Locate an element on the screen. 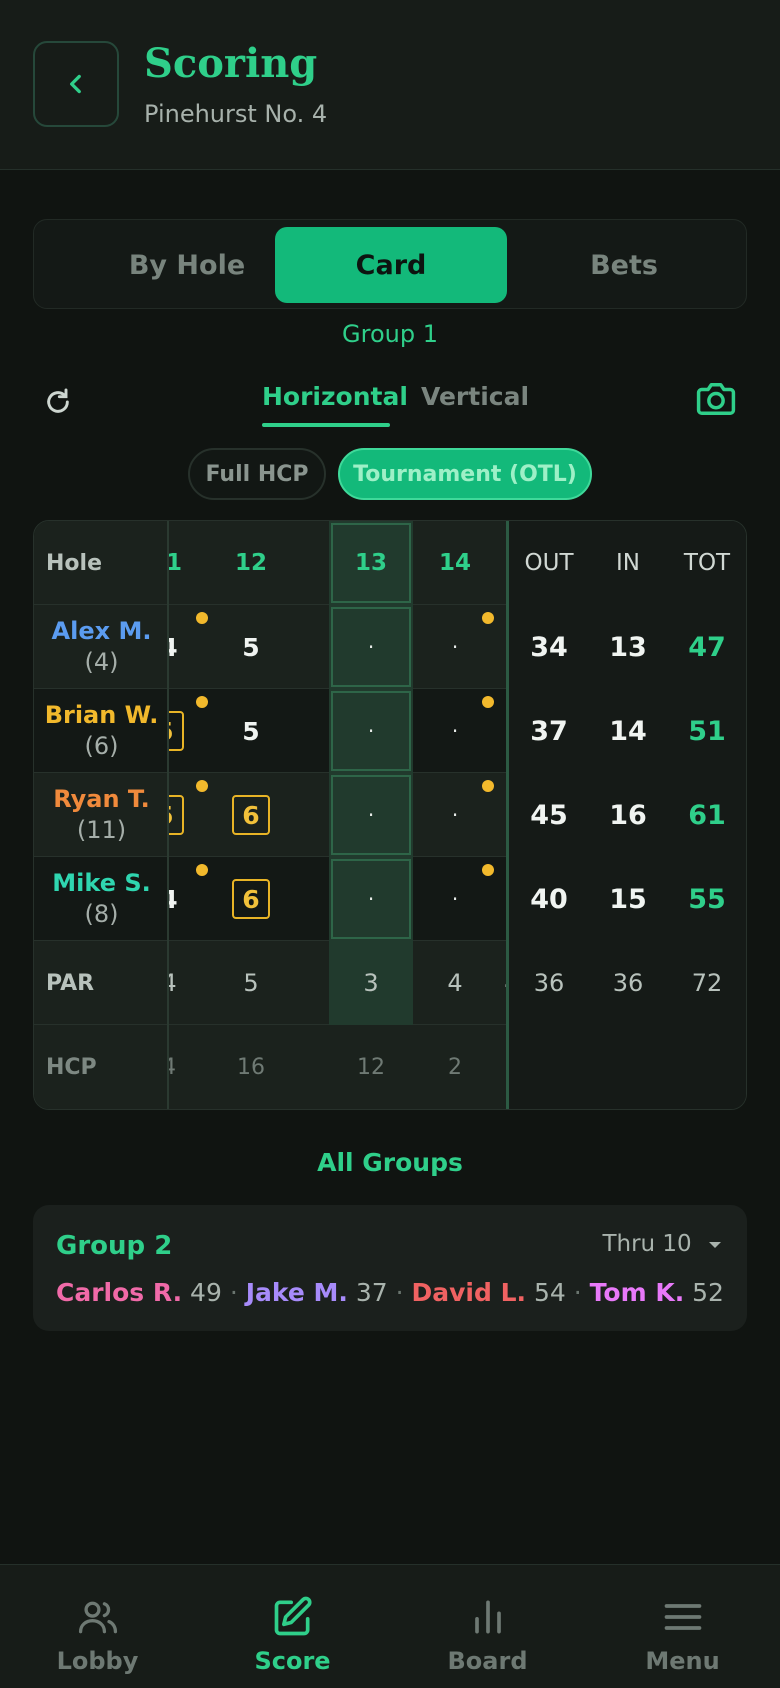 The image size is (780, 1688). back-button is located at coordinates (76, 84).